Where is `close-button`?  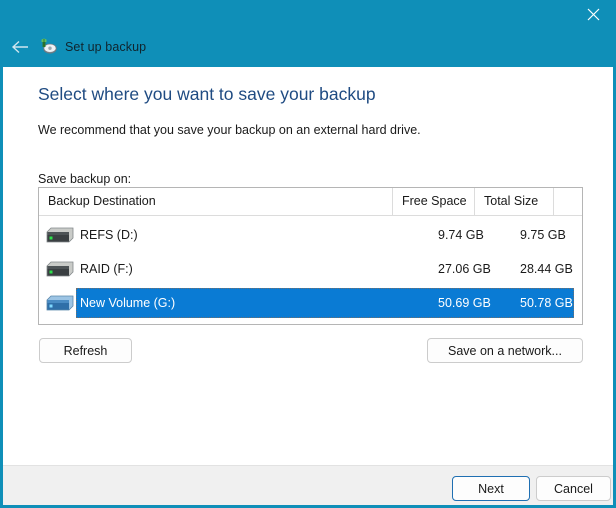
close-button is located at coordinates (593, 14).